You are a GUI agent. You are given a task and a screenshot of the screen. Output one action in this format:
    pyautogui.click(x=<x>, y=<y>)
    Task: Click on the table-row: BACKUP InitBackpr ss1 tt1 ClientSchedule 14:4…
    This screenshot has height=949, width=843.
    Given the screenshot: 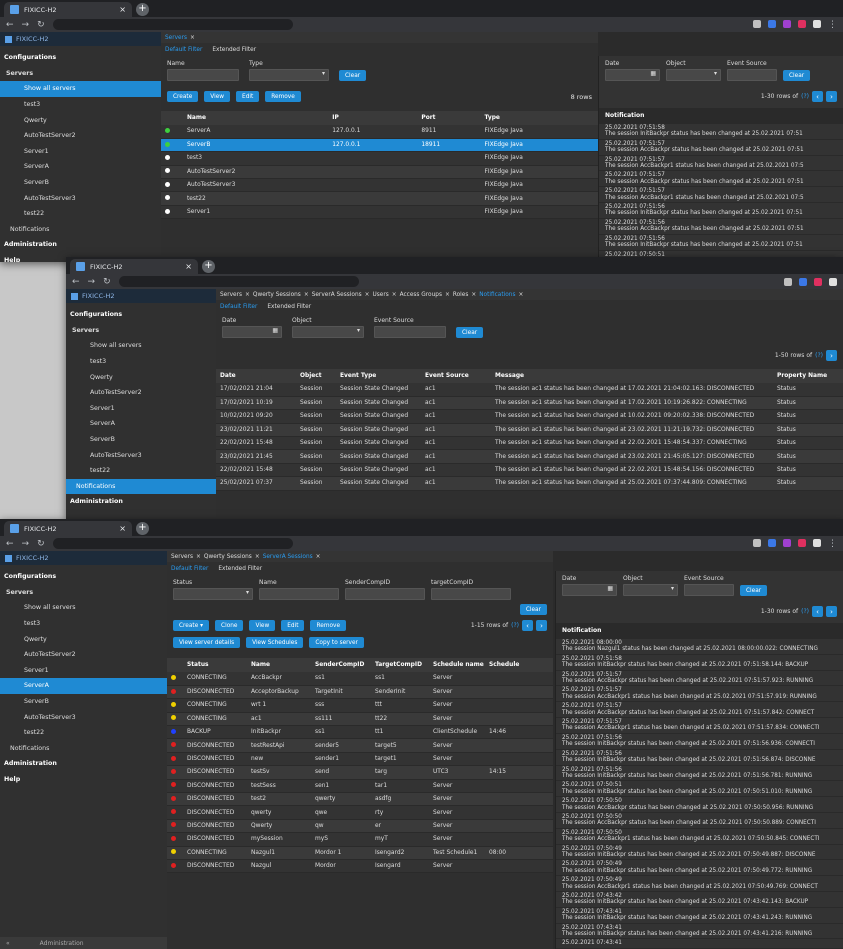 What is the action you would take?
    pyautogui.click(x=360, y=732)
    